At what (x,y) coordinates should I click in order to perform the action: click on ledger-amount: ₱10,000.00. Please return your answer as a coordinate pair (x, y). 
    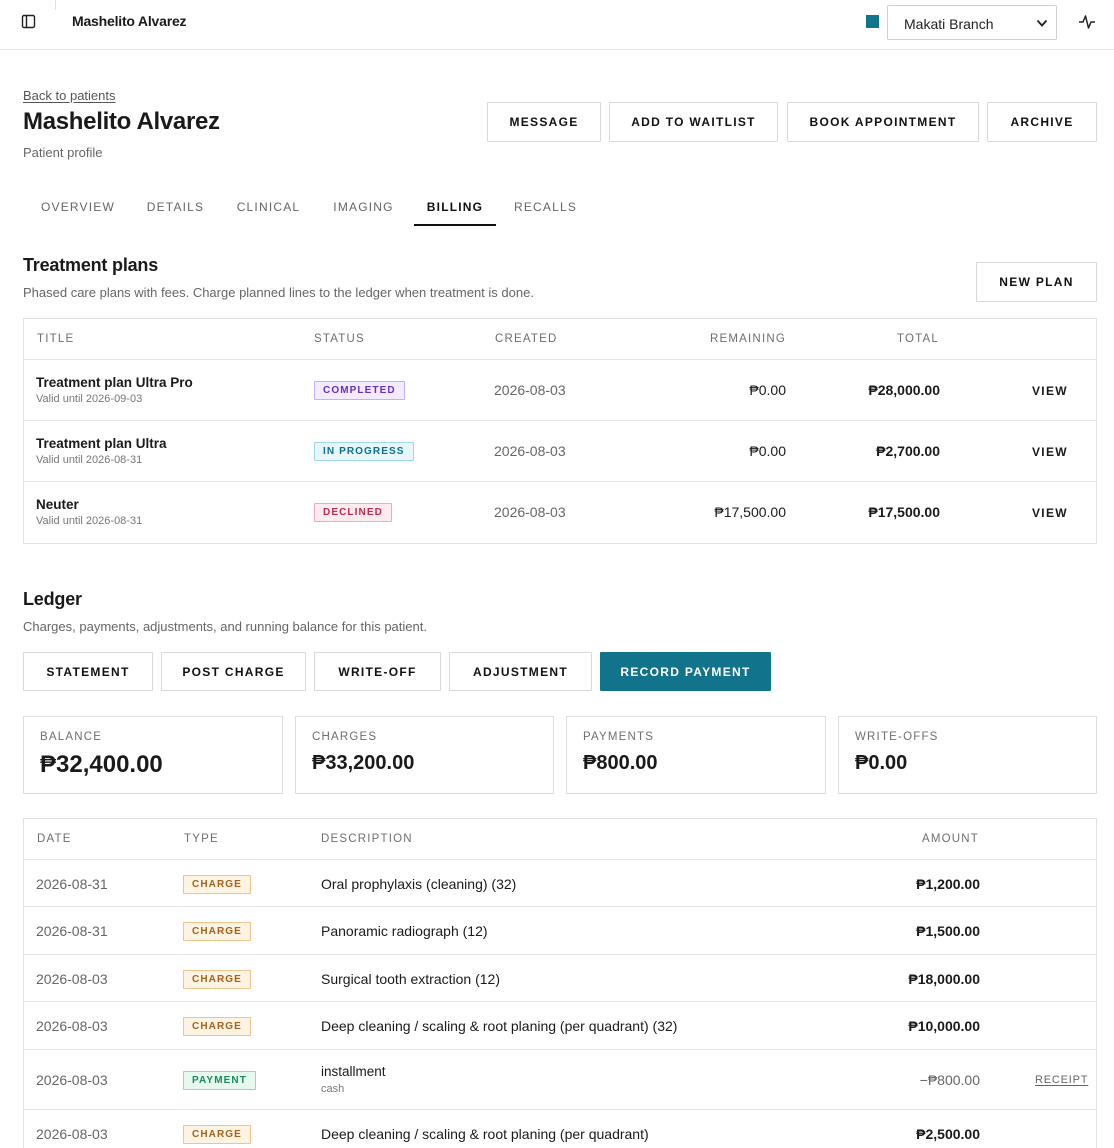
    Looking at the image, I should click on (944, 1026).